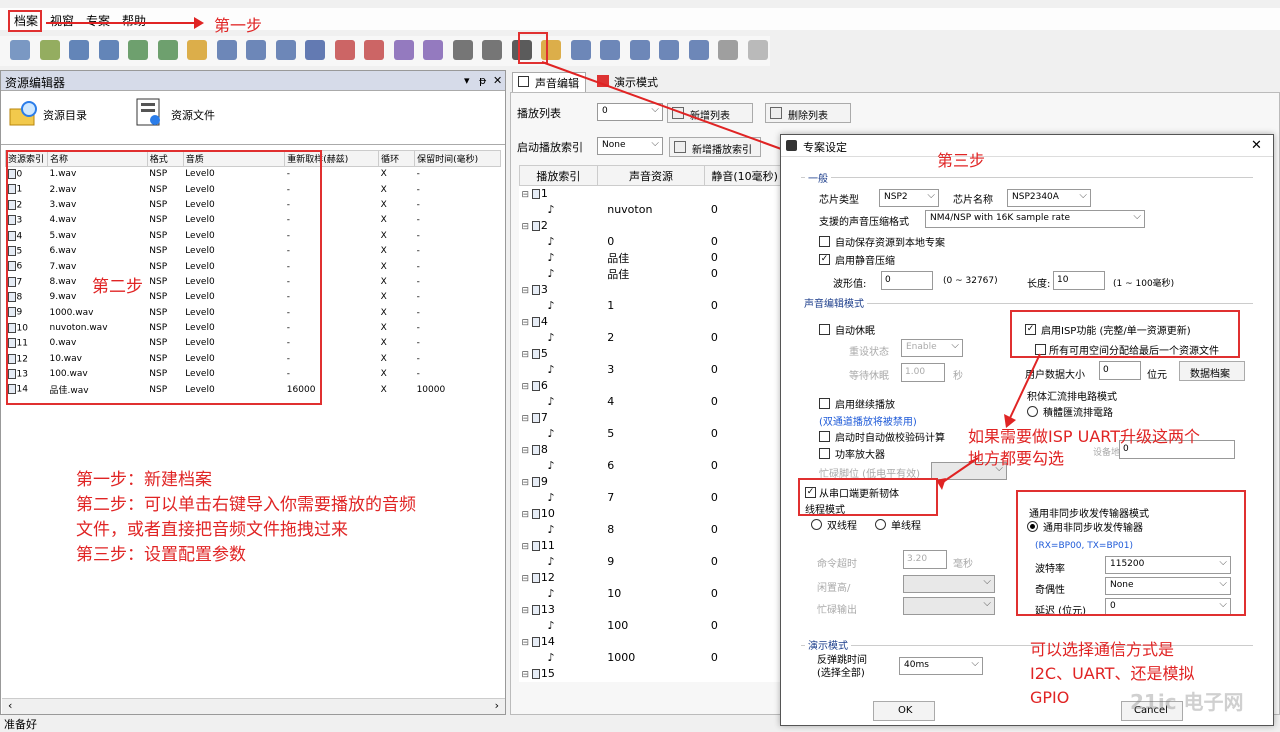 The width and height of the screenshot is (1280, 732). Describe the element at coordinates (907, 280) in the screenshot. I see `wave-input: 0` at that location.